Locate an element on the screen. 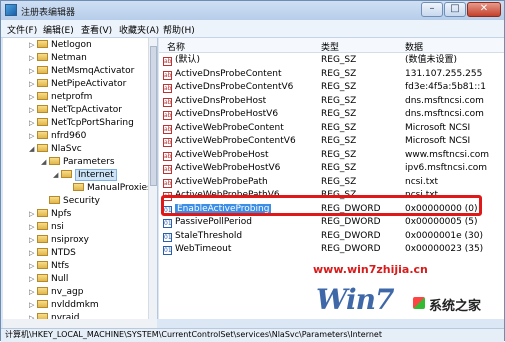  tree-item: ▷ nvraid is located at coordinates (54, 315).